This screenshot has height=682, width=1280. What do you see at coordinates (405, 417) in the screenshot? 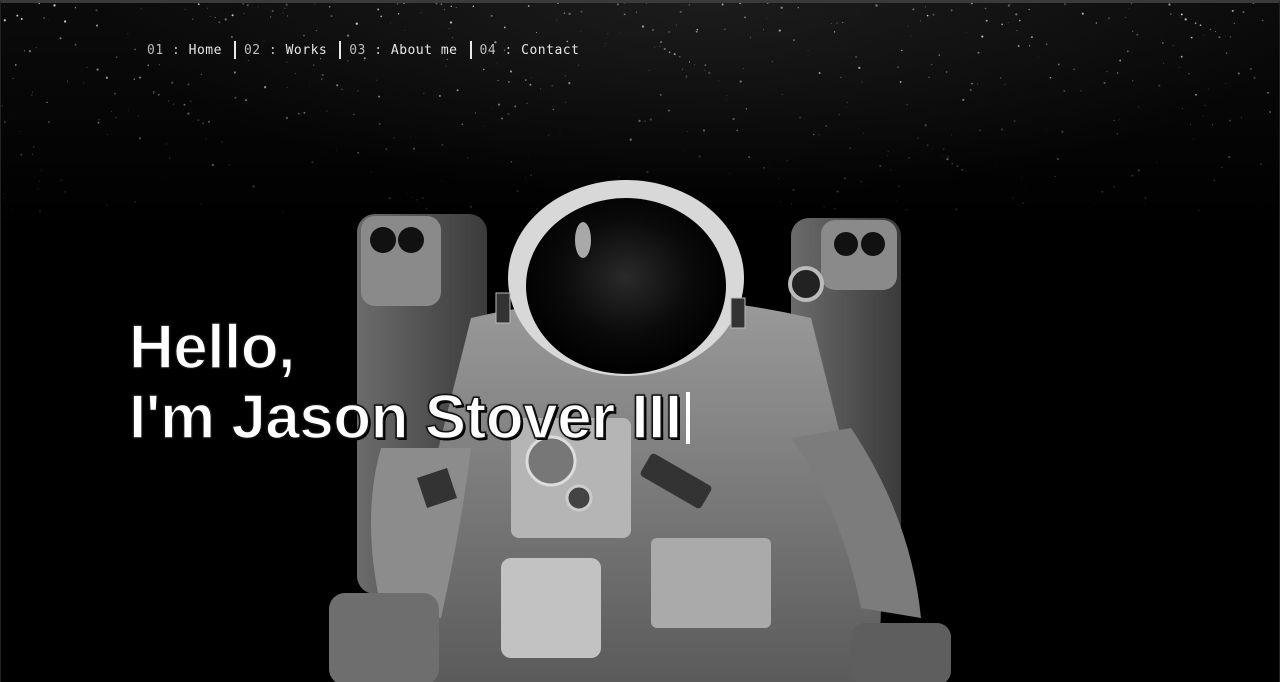
I see `hero-name: I'm Jason Stover III` at bounding box center [405, 417].